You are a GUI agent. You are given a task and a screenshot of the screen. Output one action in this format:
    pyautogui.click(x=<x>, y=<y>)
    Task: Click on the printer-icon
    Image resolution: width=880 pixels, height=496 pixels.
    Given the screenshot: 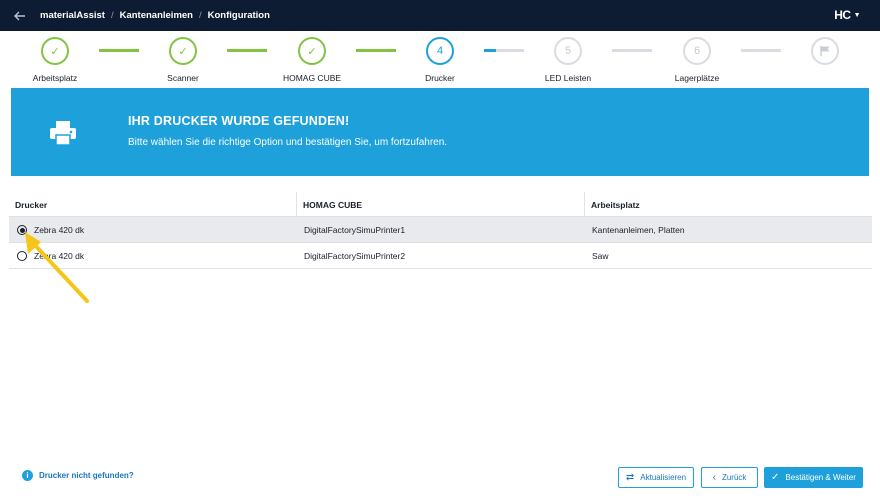 What is the action you would take?
    pyautogui.click(x=63, y=133)
    